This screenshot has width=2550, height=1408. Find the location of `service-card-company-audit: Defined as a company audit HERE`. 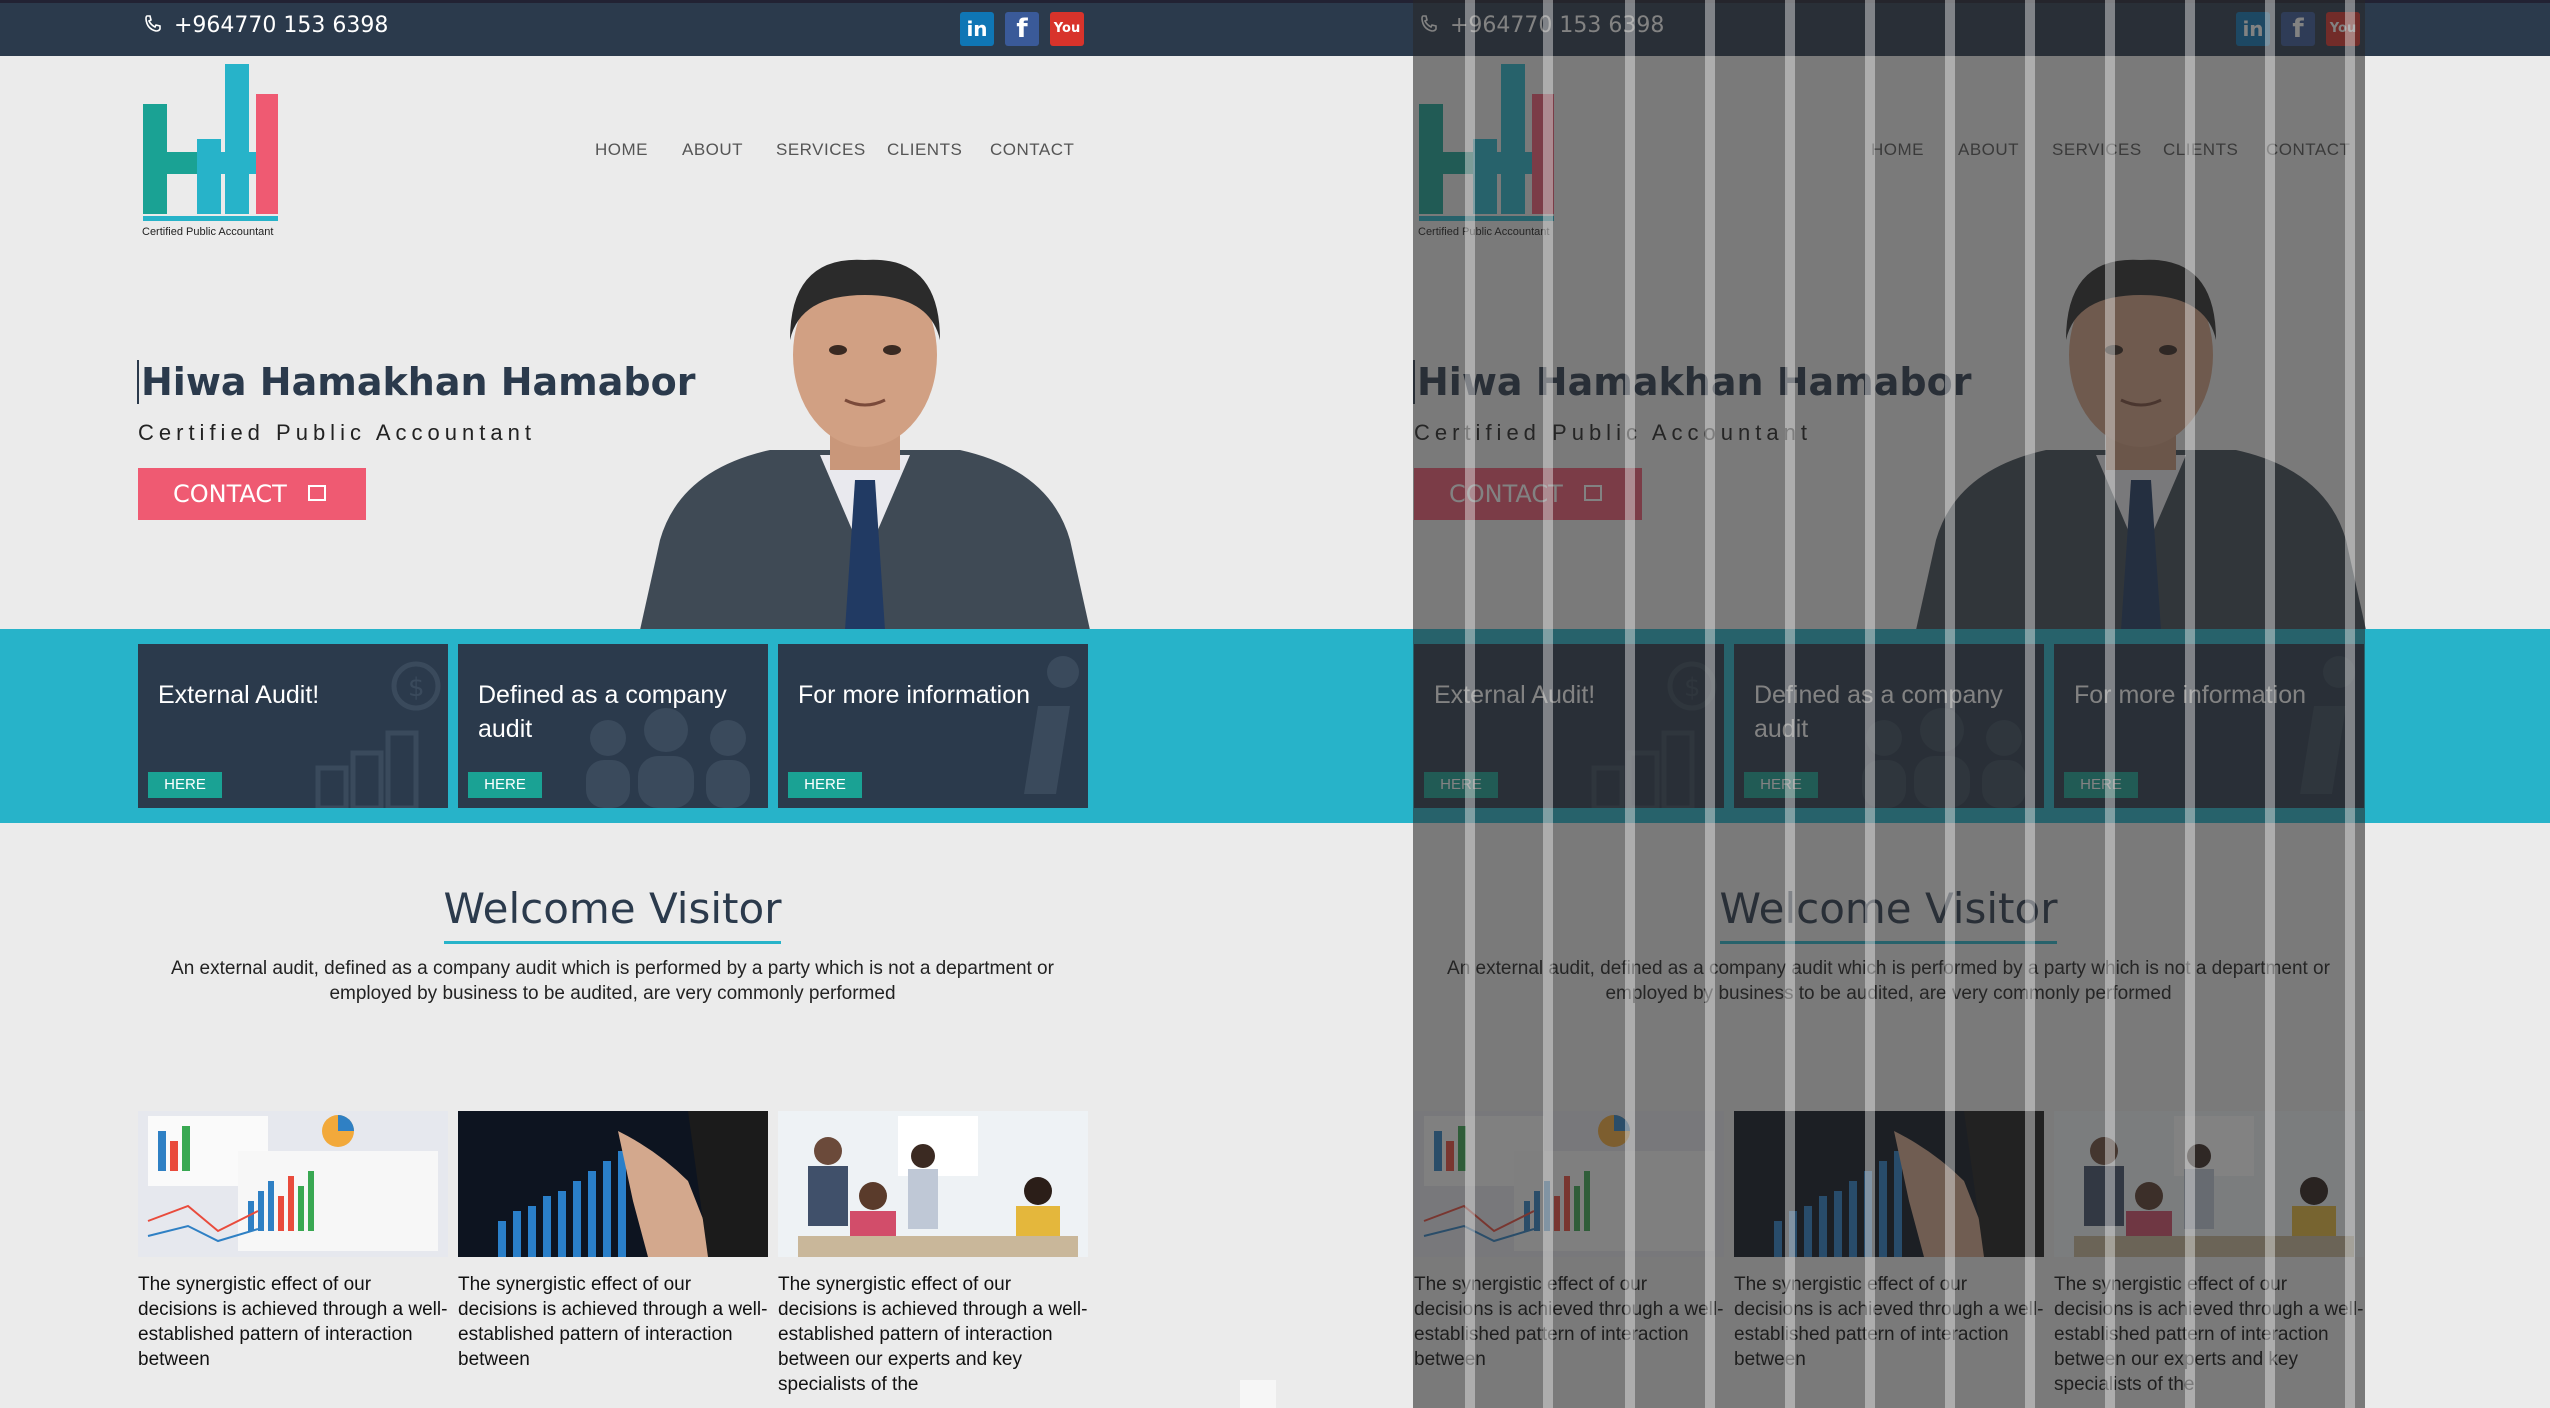

service-card-company-audit: Defined as a company audit HERE is located at coordinates (613, 726).